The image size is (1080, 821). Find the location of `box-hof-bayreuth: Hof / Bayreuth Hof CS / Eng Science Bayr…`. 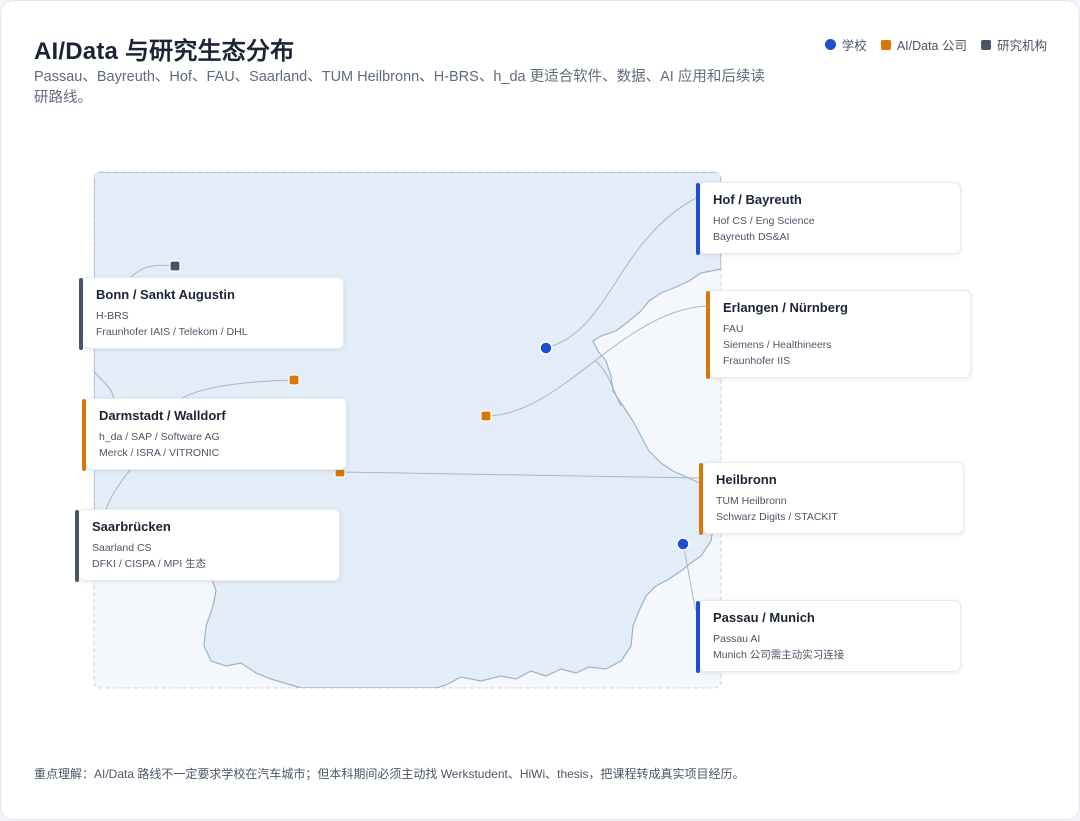

box-hof-bayreuth: Hof / Bayreuth Hof CS / Eng Science Bayr… is located at coordinates (828, 218).